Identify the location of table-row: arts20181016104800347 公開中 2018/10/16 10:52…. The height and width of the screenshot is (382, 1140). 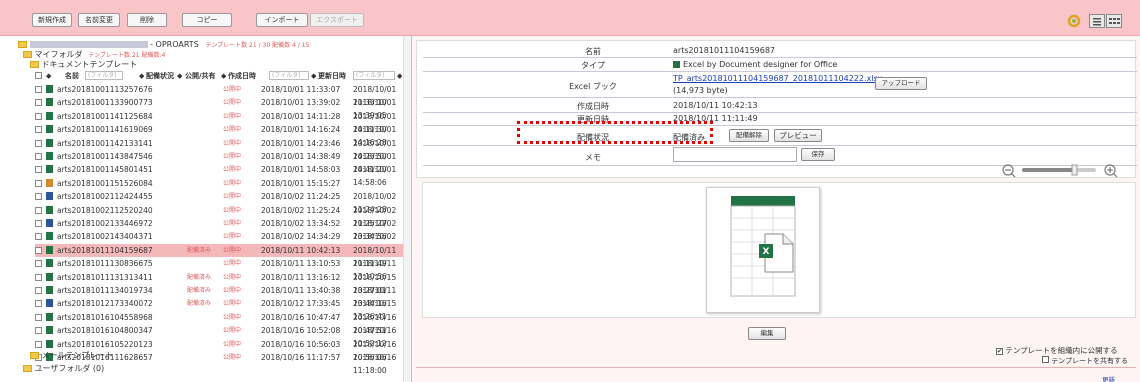
(219, 336).